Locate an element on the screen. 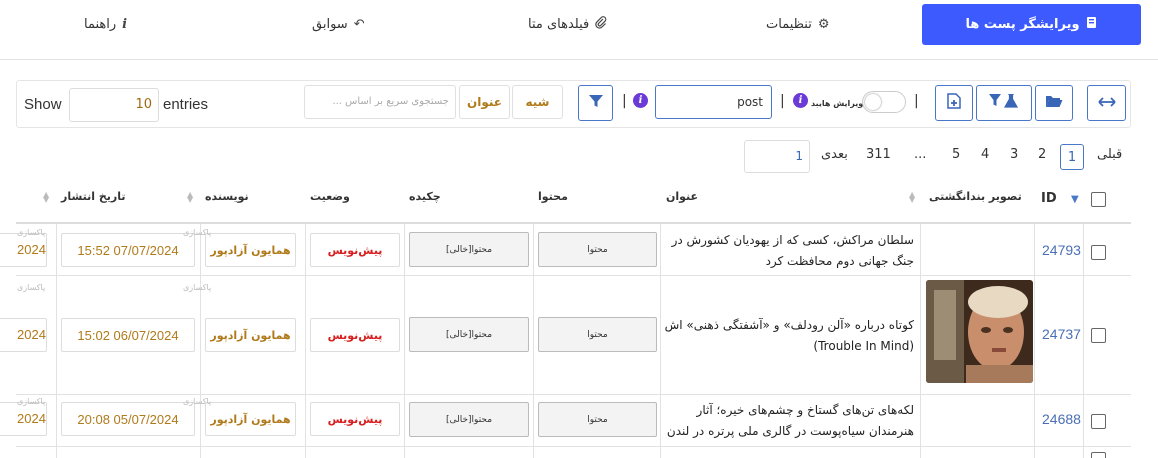 This screenshot has width=1158, height=458. bulk-filter-button is located at coordinates (1004, 103).